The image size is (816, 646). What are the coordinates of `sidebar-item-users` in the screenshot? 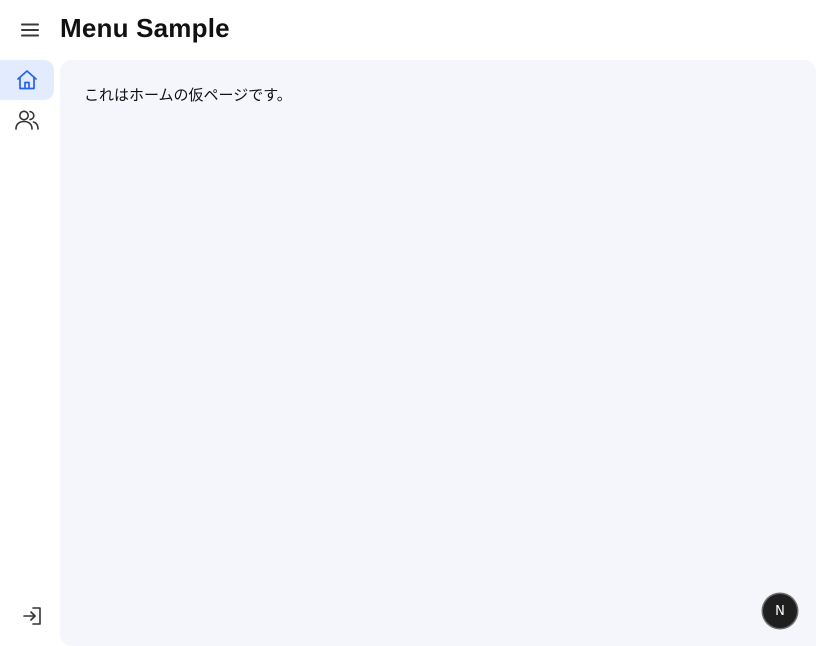 It's located at (27, 120).